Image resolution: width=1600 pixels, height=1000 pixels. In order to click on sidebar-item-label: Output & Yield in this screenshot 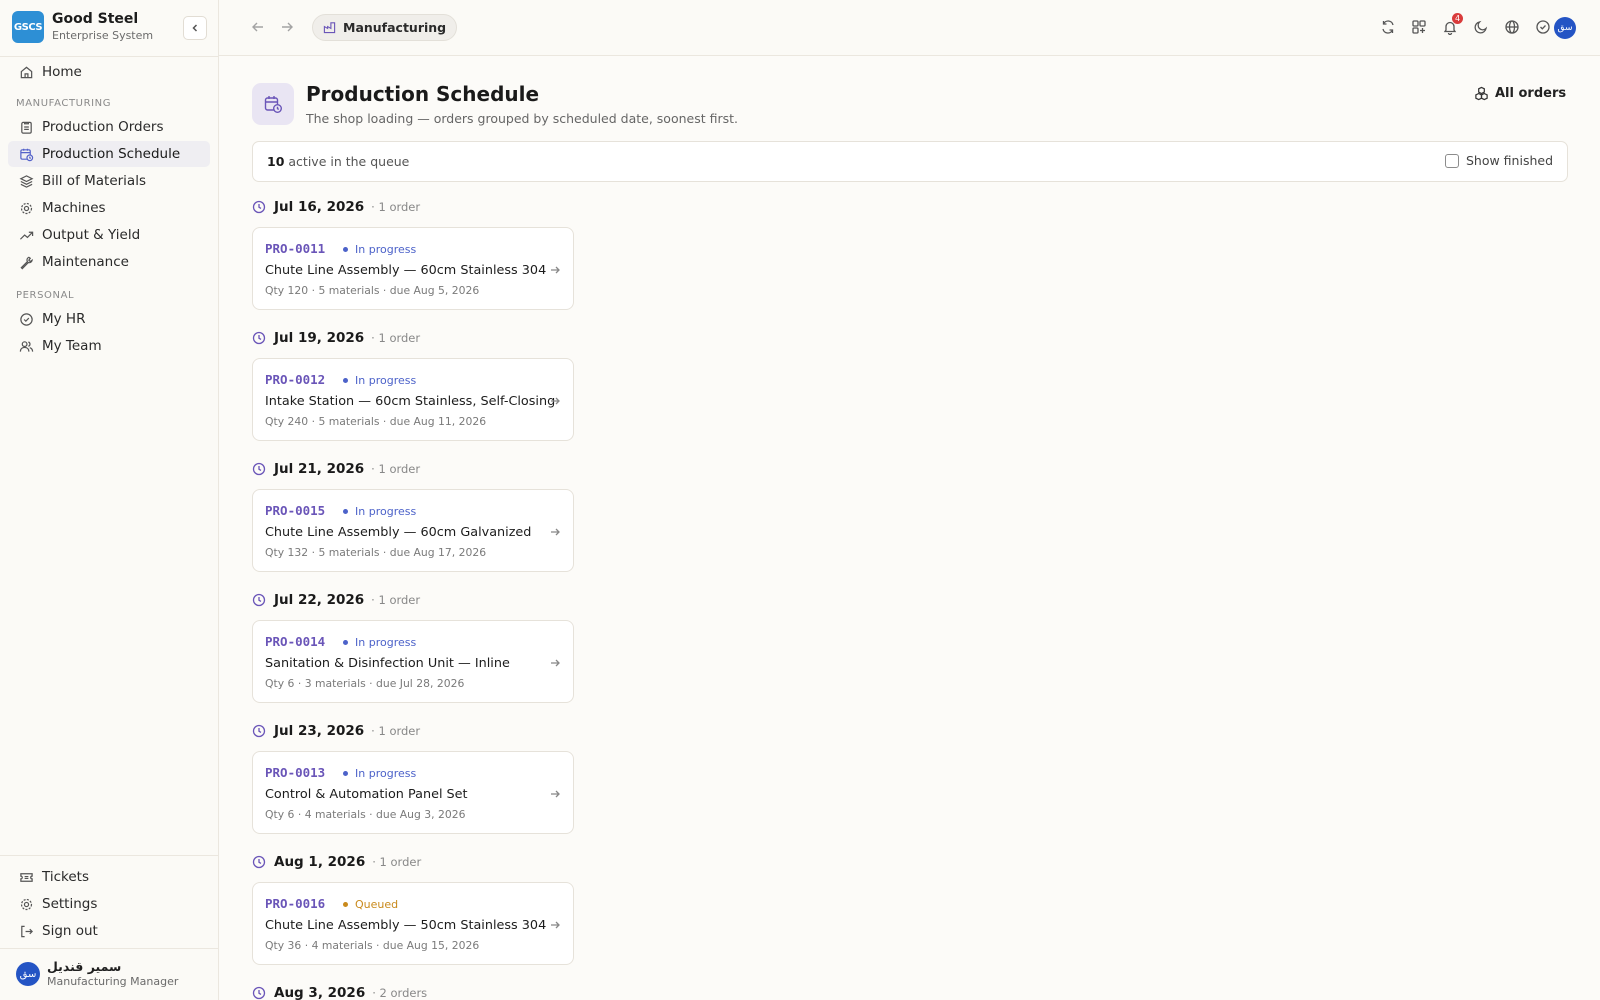, I will do `click(91, 235)`.